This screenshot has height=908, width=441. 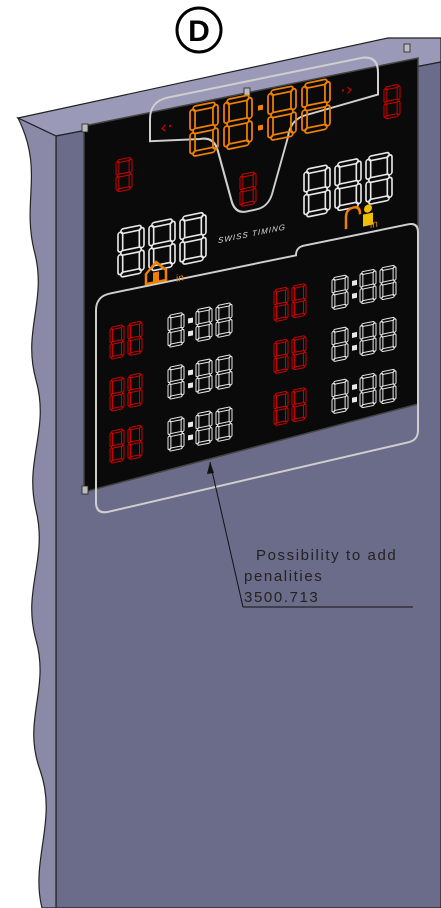 What do you see at coordinates (36, 512) in the screenshot?
I see `wall-left-face` at bounding box center [36, 512].